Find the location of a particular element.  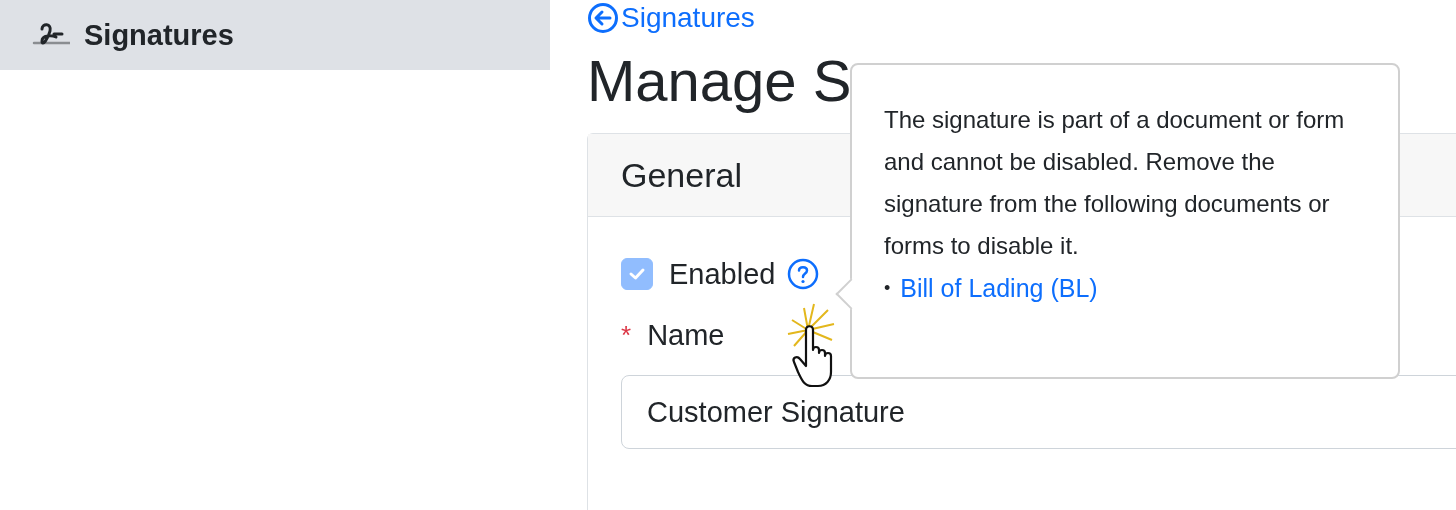

sidebar-item: Signatures is located at coordinates (275, 35).